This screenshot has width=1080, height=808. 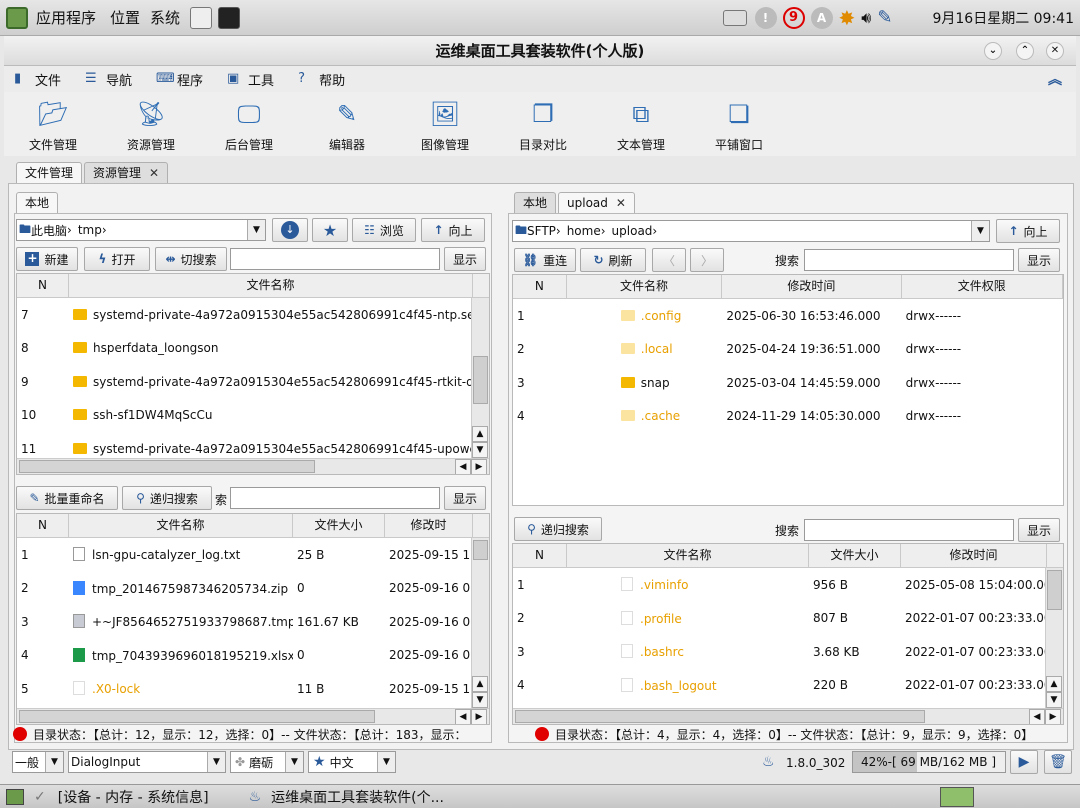 I want to click on collapse-toolbar-icon: ︽, so click(x=1055, y=79).